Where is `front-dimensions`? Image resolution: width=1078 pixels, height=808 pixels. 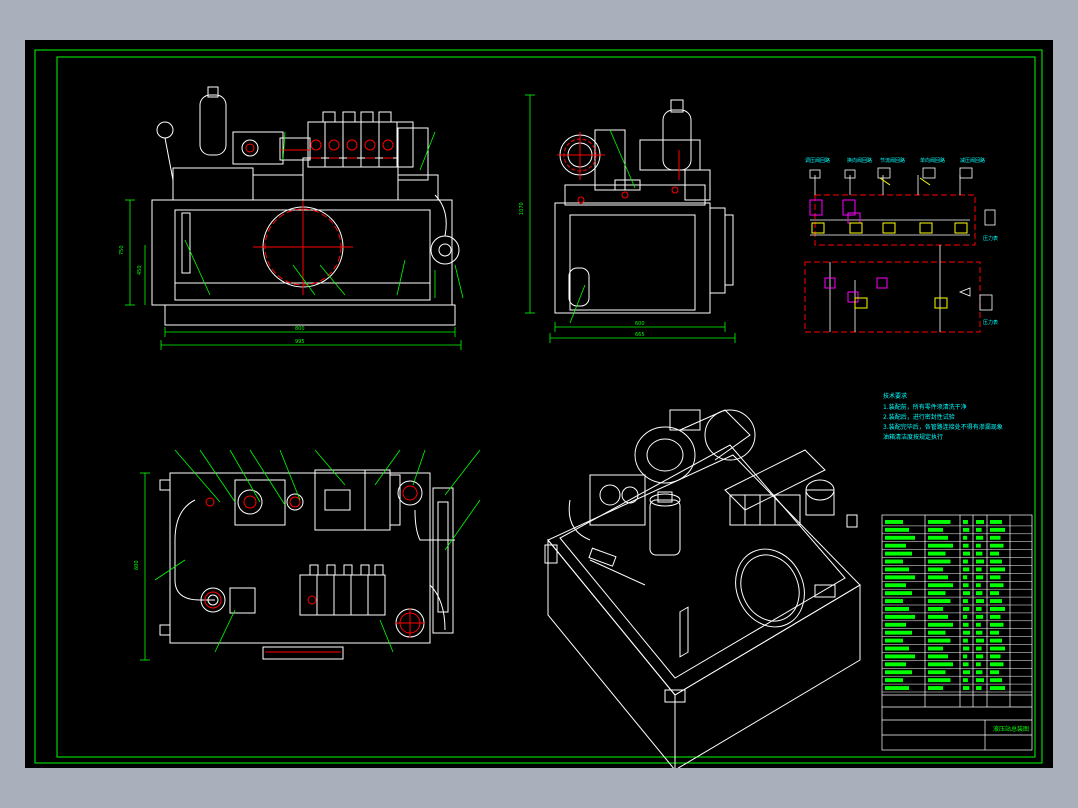
front-dimensions is located at coordinates (294, 240).